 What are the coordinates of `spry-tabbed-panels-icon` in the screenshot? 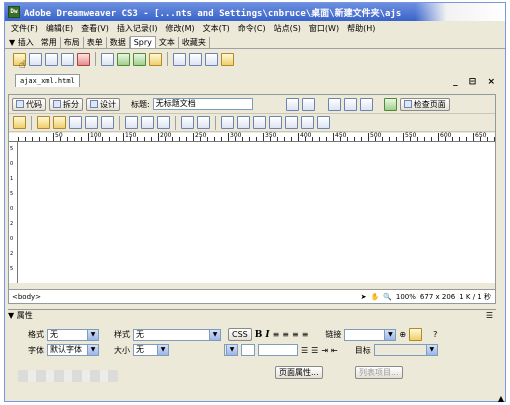 It's located at (195, 59).